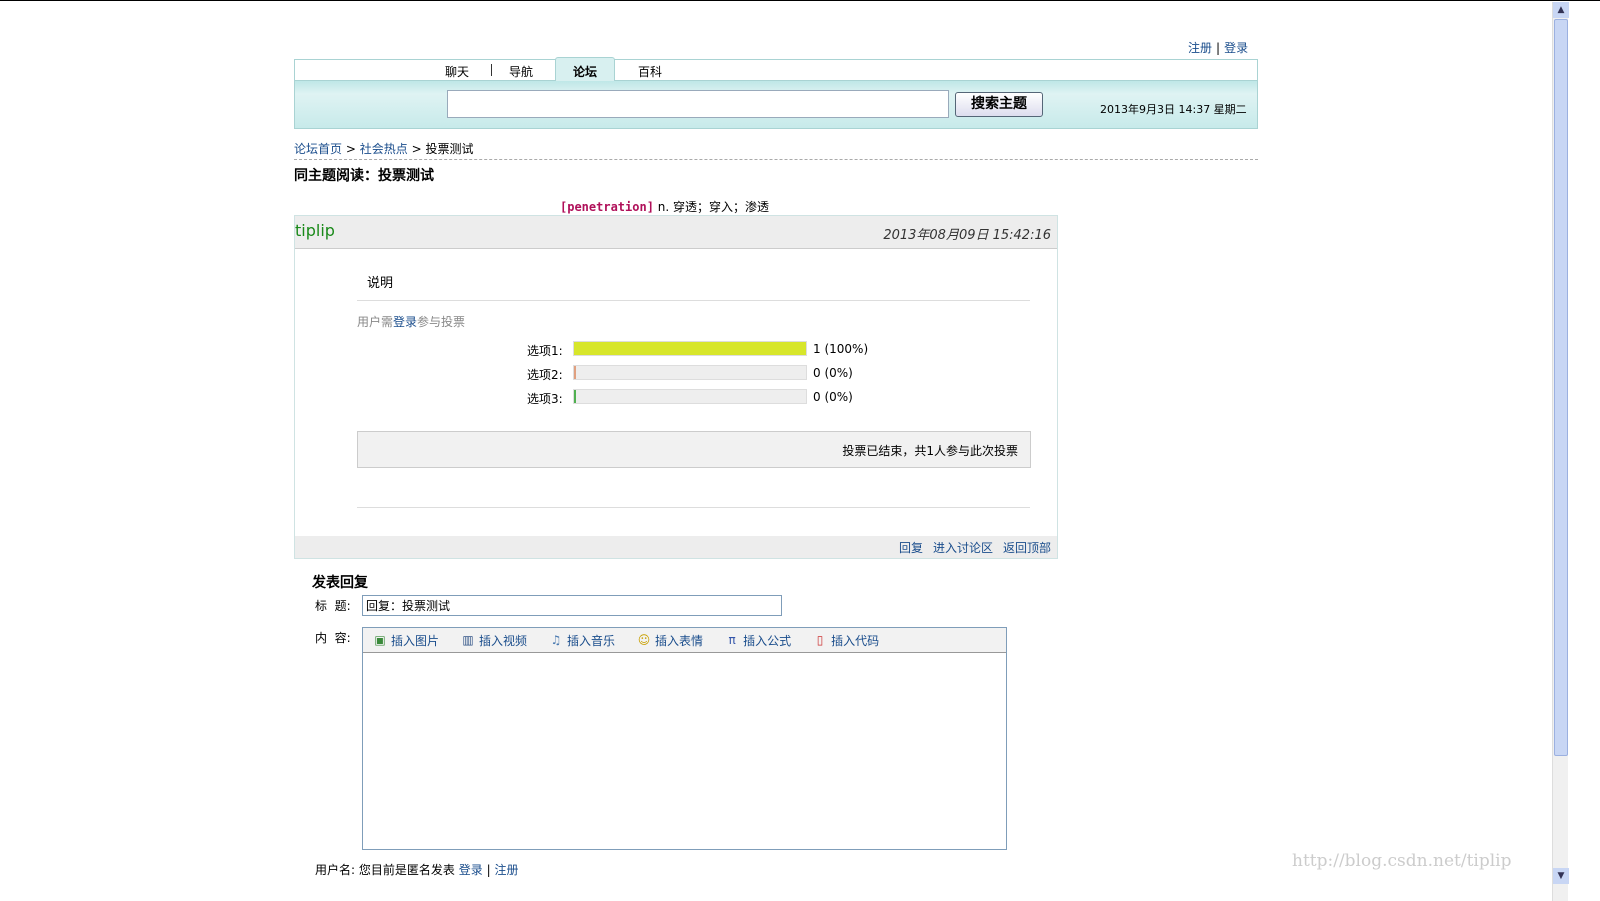  Describe the element at coordinates (698, 104) in the screenshot. I see `search-input` at that location.